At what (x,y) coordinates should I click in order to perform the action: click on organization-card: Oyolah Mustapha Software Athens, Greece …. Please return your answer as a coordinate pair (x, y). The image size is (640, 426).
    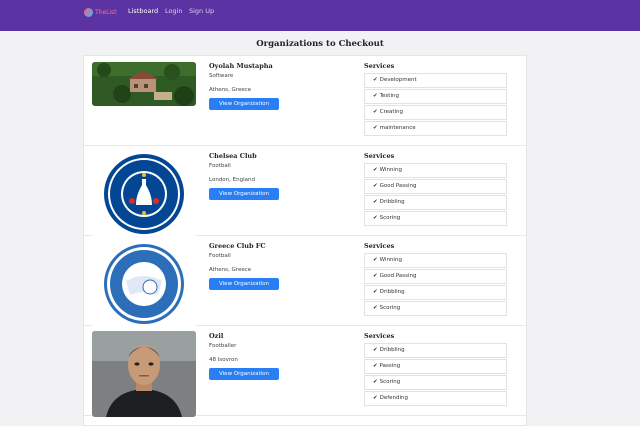
    Looking at the image, I should click on (305, 101).